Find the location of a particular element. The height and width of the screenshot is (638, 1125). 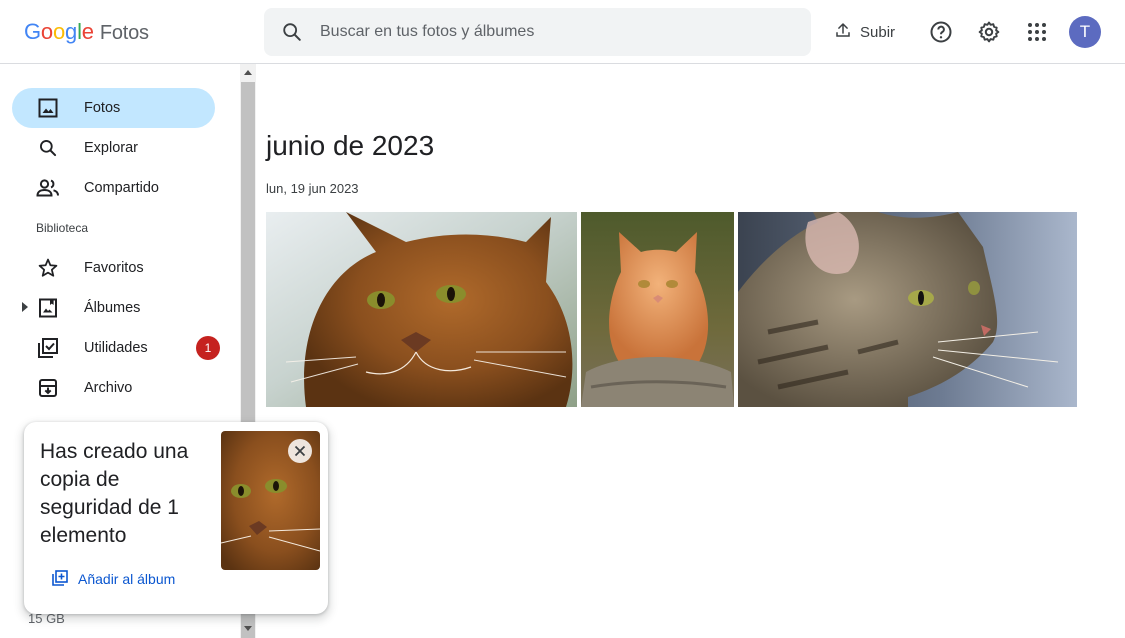

help-icon is located at coordinates (941, 32).